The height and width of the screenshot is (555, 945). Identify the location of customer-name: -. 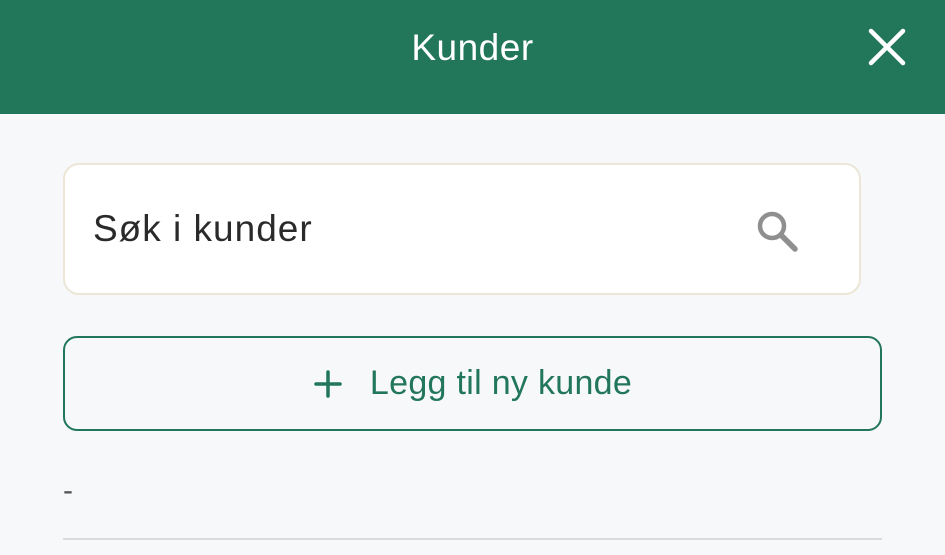
(68, 490).